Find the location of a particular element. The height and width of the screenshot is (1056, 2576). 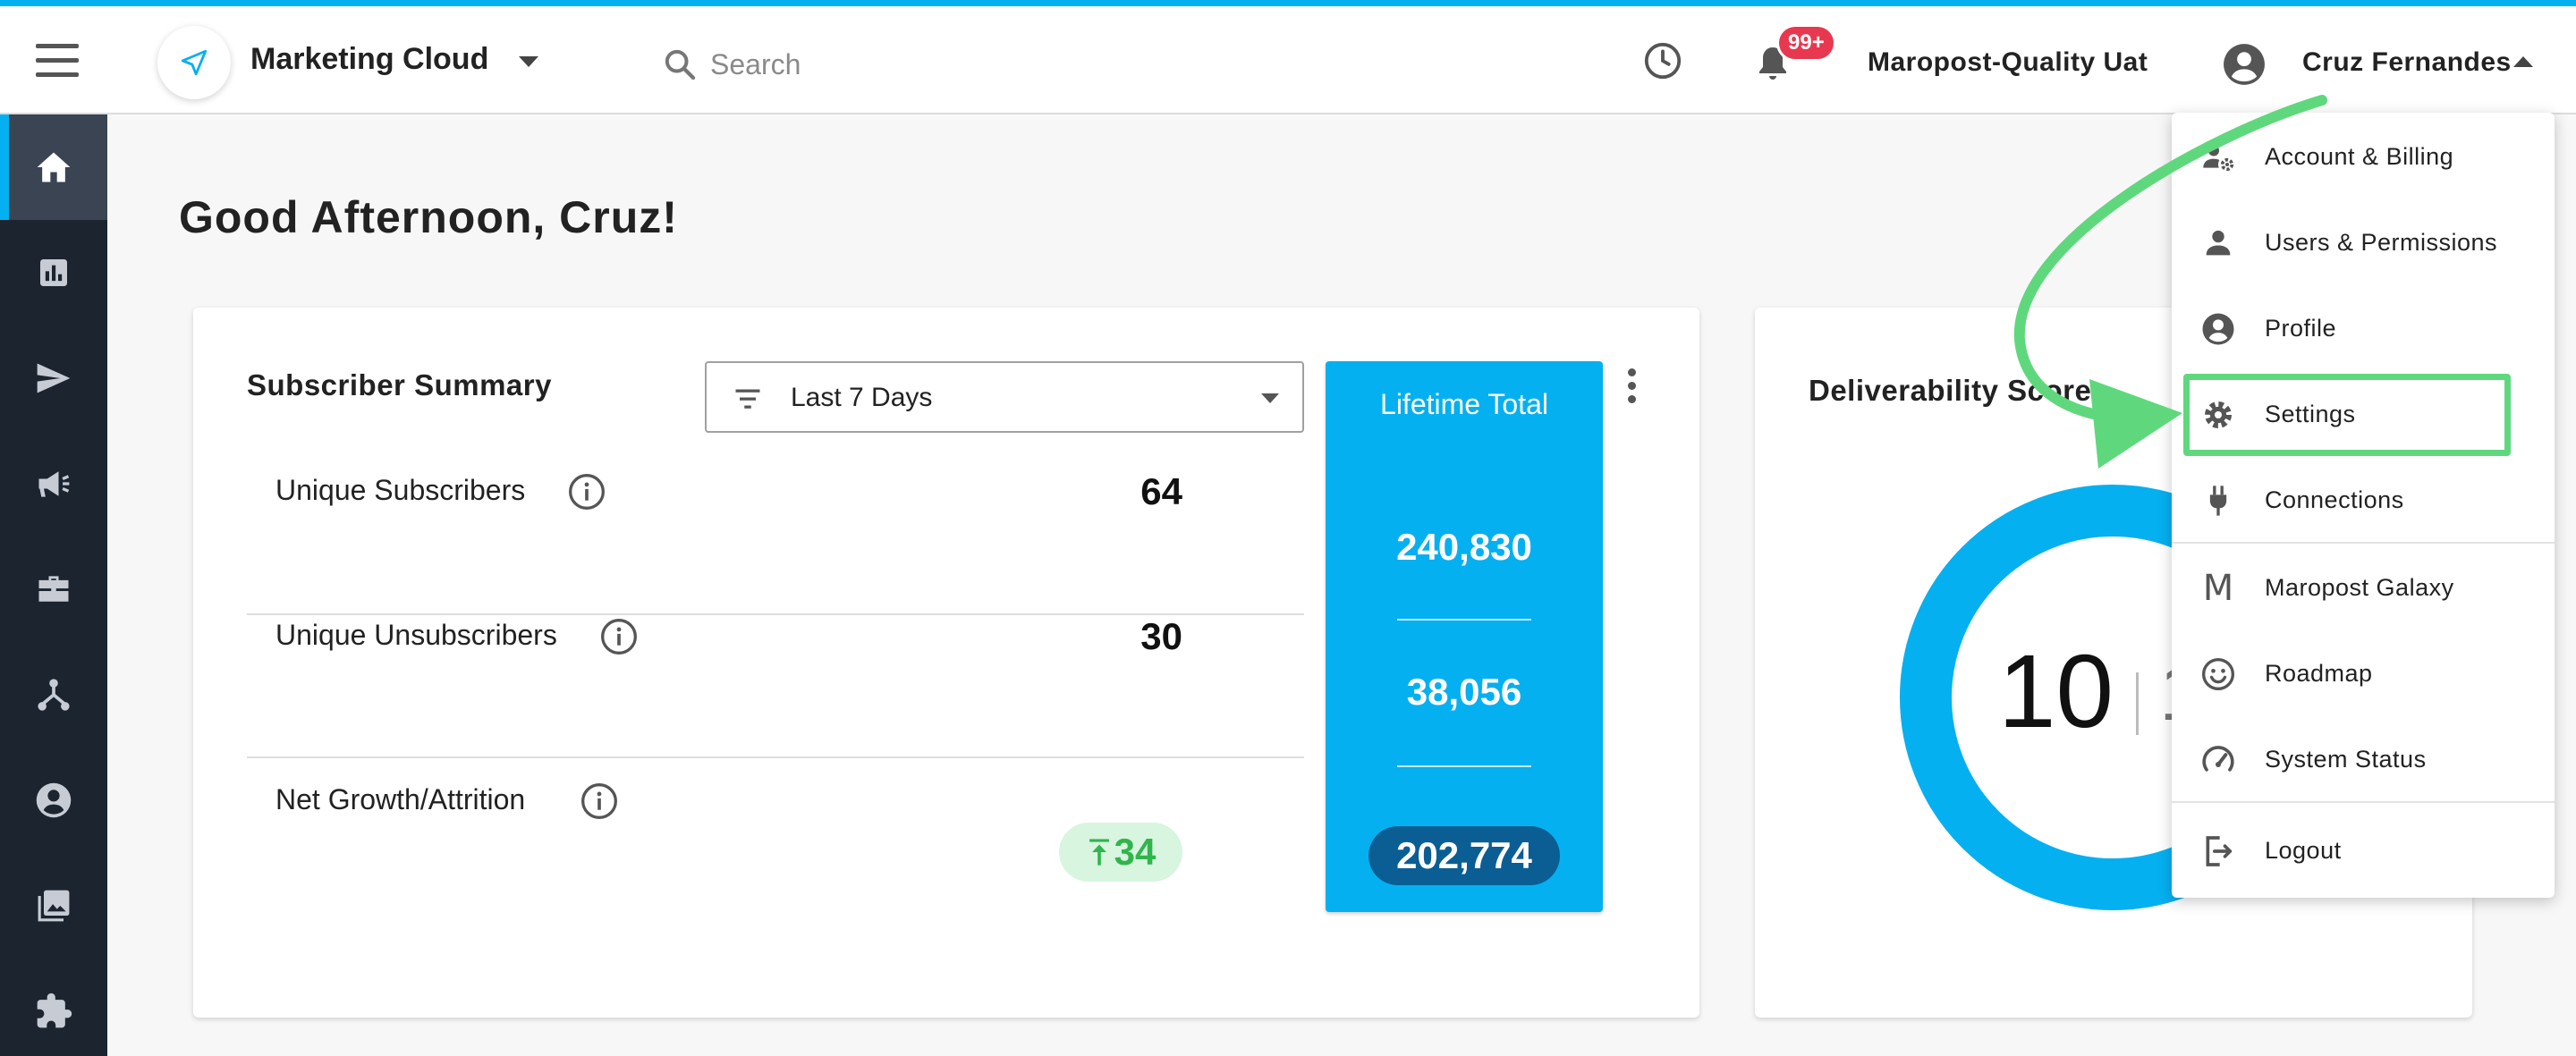

sidebar-item-contacts is located at coordinates (53, 801).